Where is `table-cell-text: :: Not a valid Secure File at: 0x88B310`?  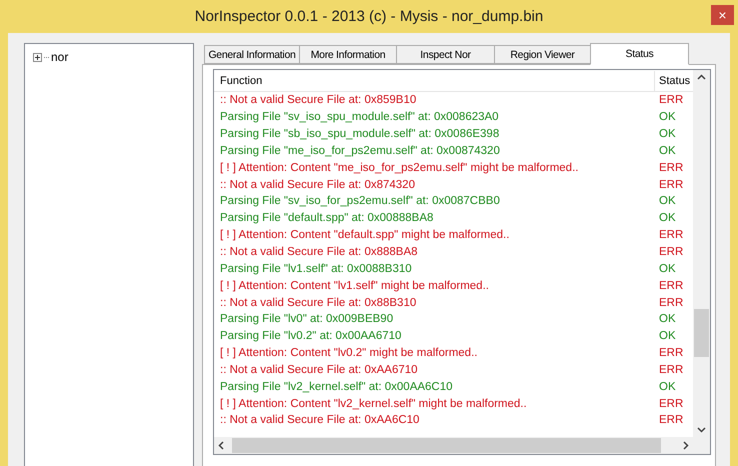
table-cell-text: :: Not a valid Secure File at: 0x88B310 is located at coordinates (318, 302).